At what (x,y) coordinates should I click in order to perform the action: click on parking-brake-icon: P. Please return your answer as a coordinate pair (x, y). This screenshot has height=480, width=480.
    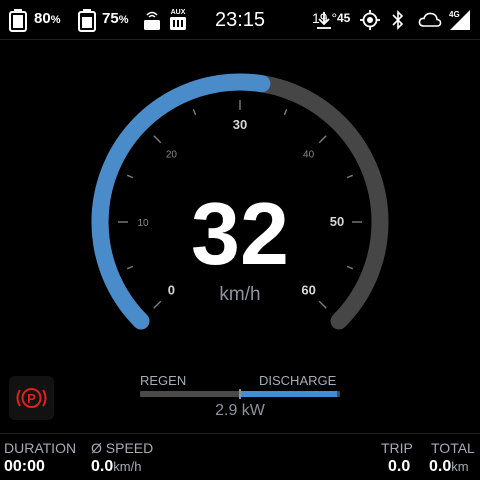
    Looking at the image, I should click on (31, 398).